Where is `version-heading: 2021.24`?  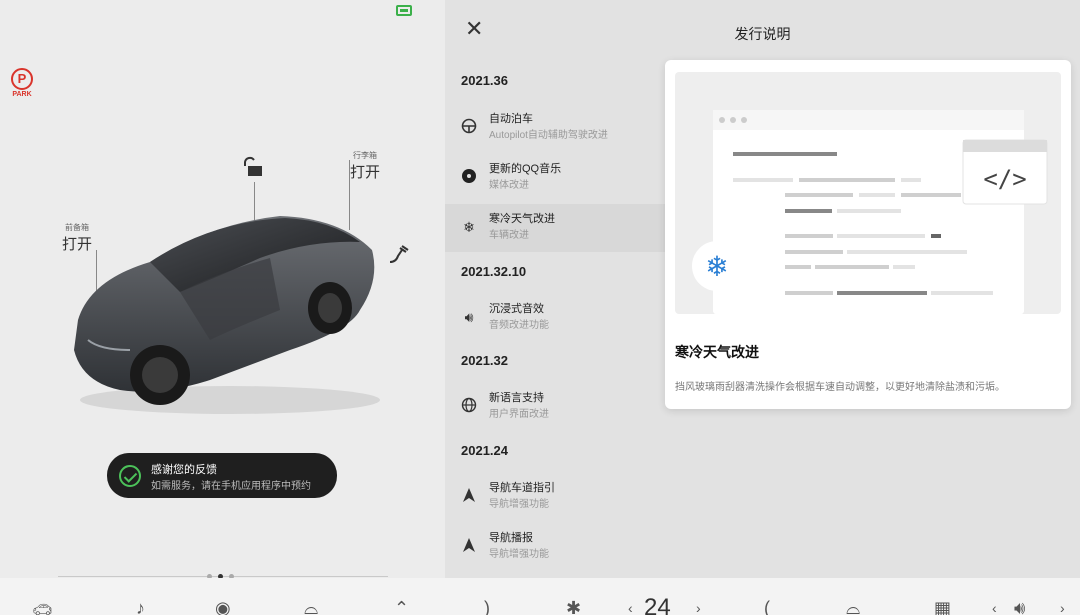 version-heading: 2021.24 is located at coordinates (484, 450).